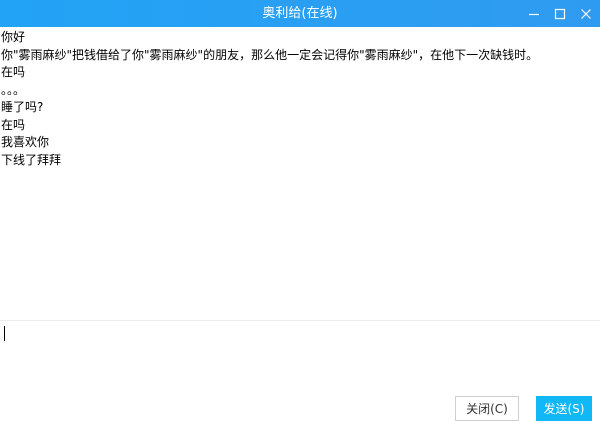 This screenshot has width=600, height=425. What do you see at coordinates (31, 159) in the screenshot?
I see `message-item: 下线了拜拜` at bounding box center [31, 159].